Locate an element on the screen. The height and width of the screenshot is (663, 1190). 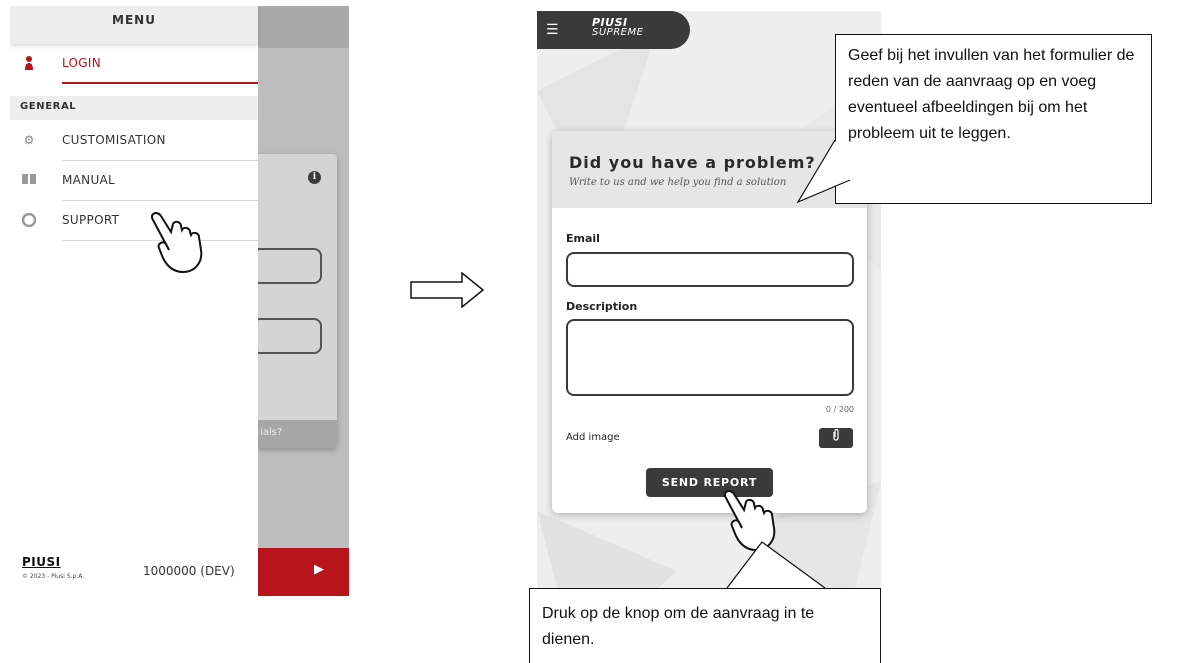
background-app: i ials? ▶ is located at coordinates (300, 301).